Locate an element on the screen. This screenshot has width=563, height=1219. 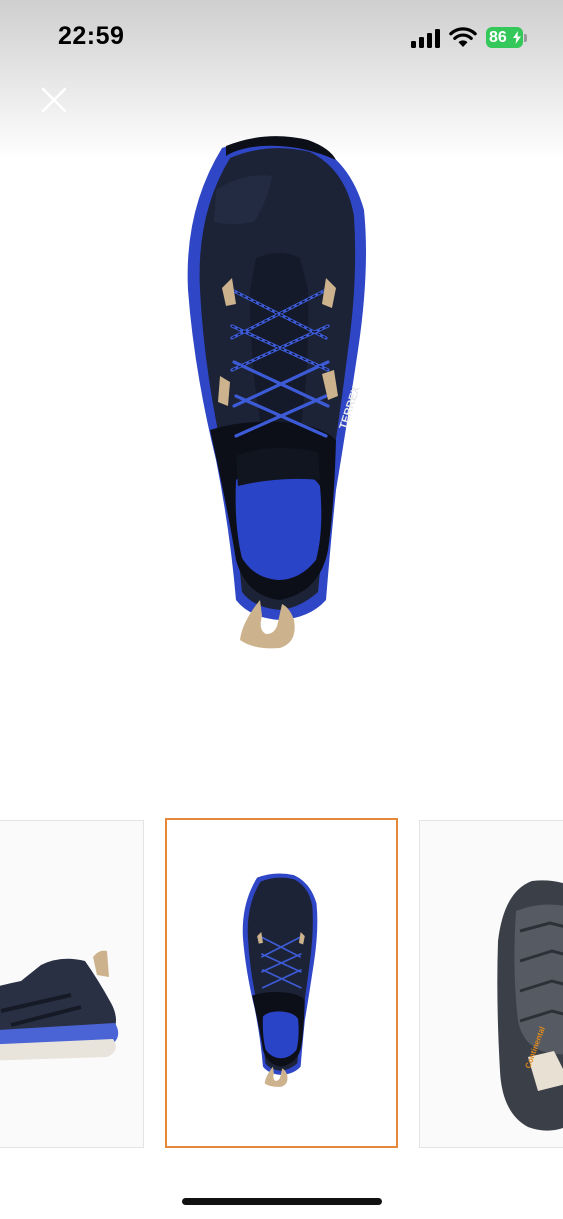
battery-charging-icon: 86 is located at coordinates (507, 37).